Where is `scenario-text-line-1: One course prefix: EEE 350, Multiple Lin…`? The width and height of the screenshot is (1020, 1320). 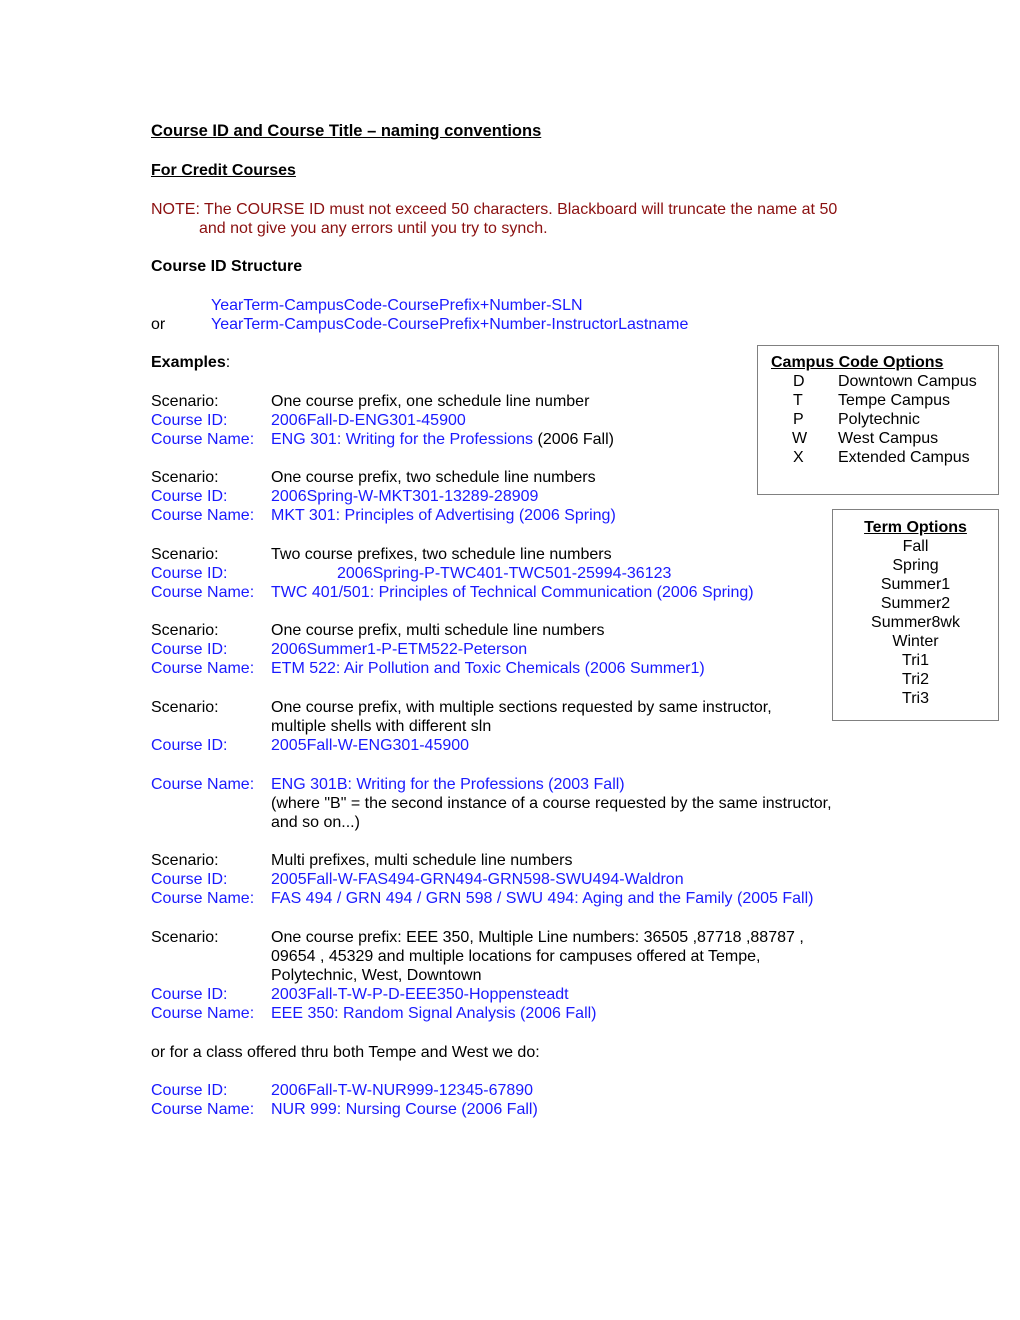 scenario-text-line-1: One course prefix: EEE 350, Multiple Lin… is located at coordinates (537, 937).